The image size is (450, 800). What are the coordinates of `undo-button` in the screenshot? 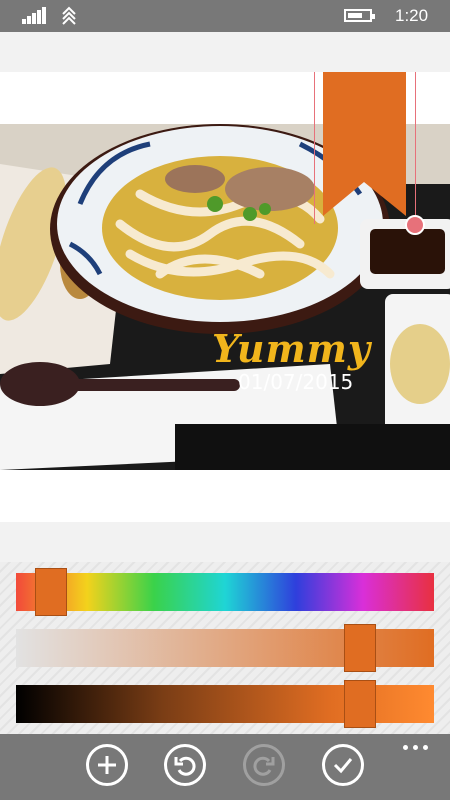 It's located at (185, 765).